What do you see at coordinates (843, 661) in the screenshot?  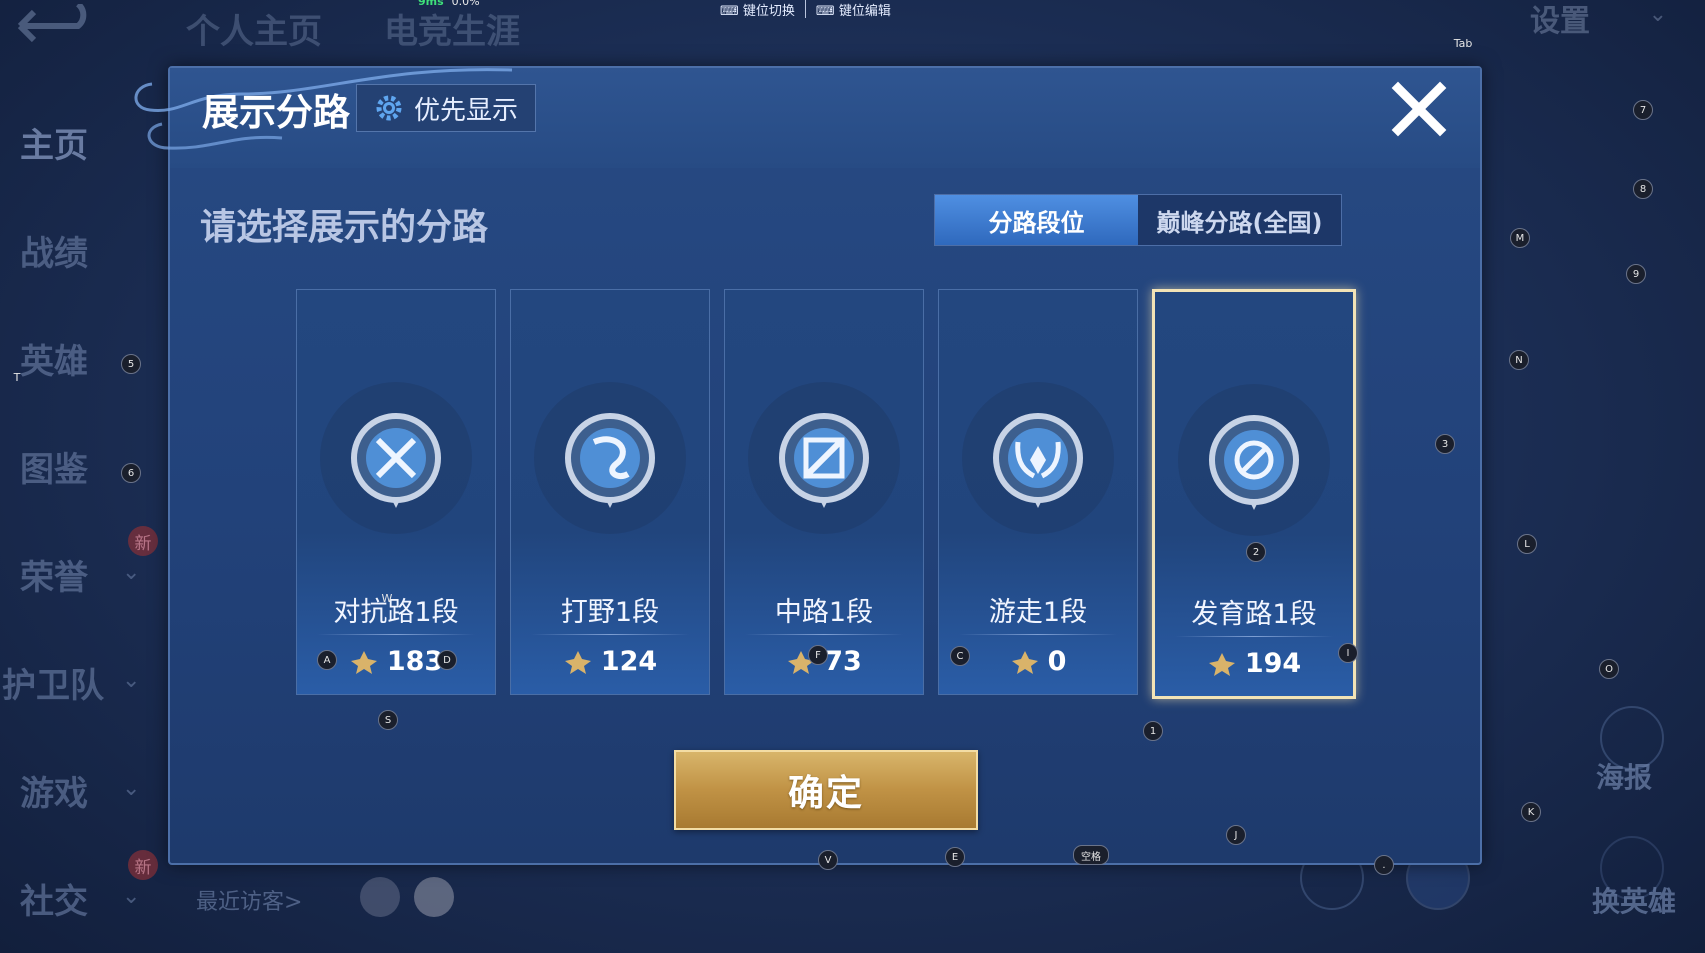 I see `points-value: 73` at bounding box center [843, 661].